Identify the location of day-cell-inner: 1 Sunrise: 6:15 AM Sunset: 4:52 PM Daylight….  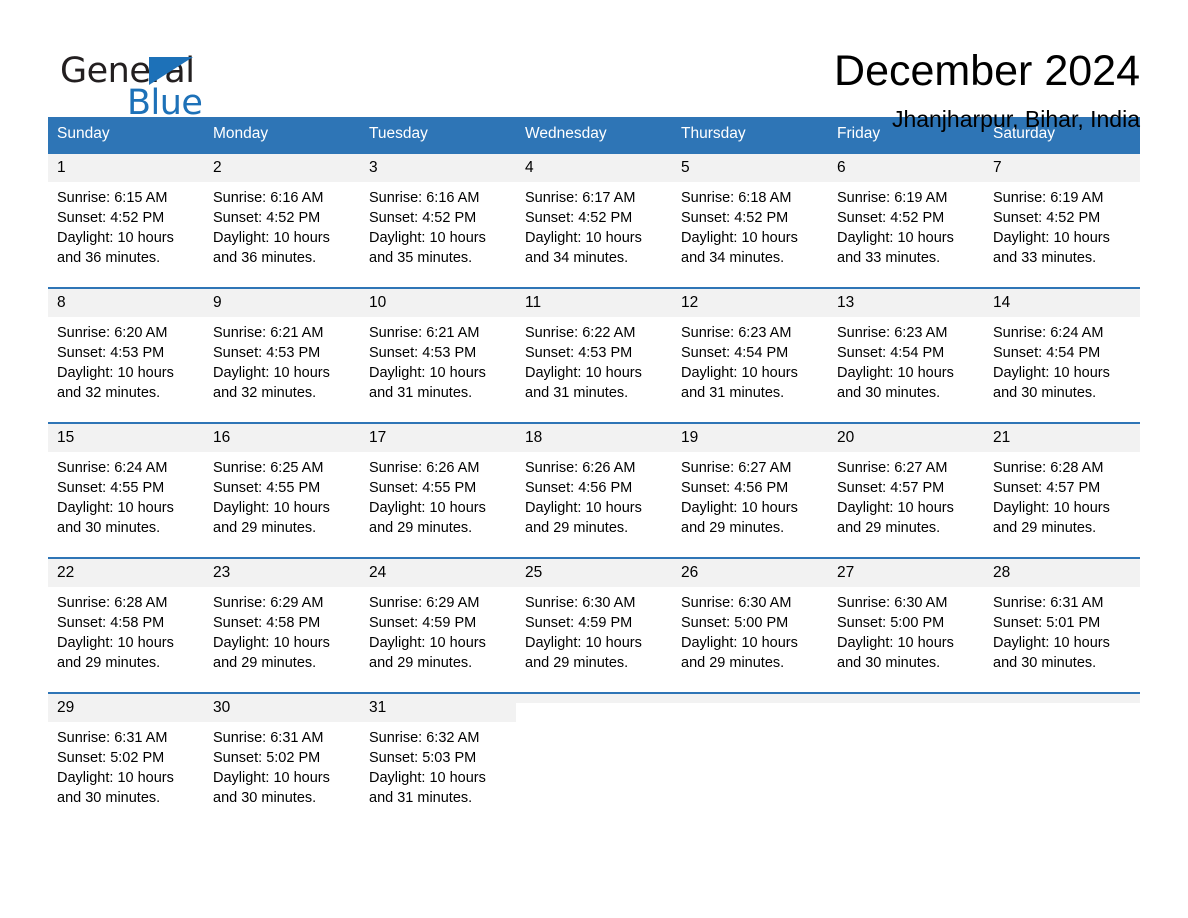
(126, 219).